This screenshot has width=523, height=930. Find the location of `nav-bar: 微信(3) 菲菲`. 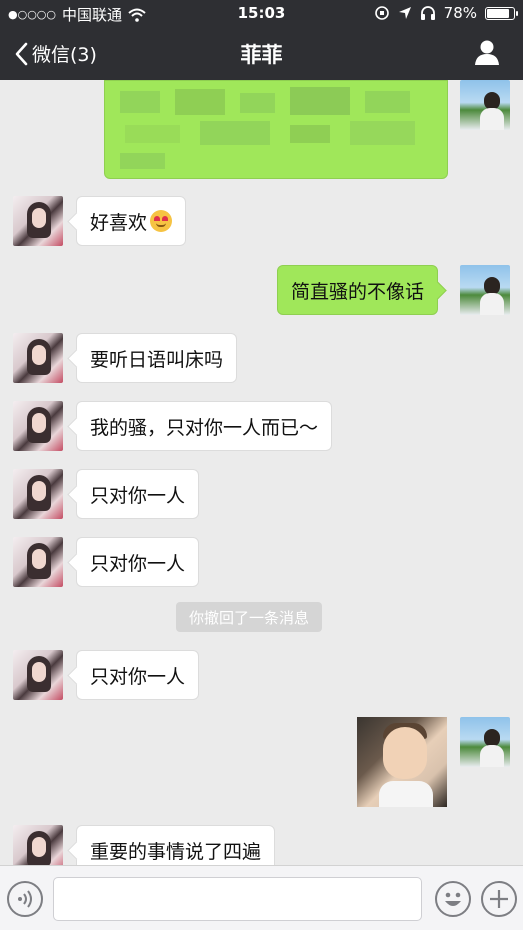

nav-bar: 微信(3) 菲菲 is located at coordinates (261, 53).